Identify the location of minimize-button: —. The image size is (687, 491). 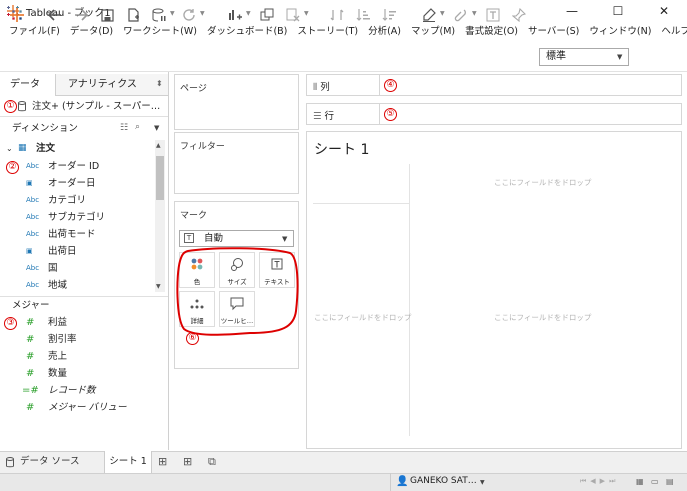
(572, 11).